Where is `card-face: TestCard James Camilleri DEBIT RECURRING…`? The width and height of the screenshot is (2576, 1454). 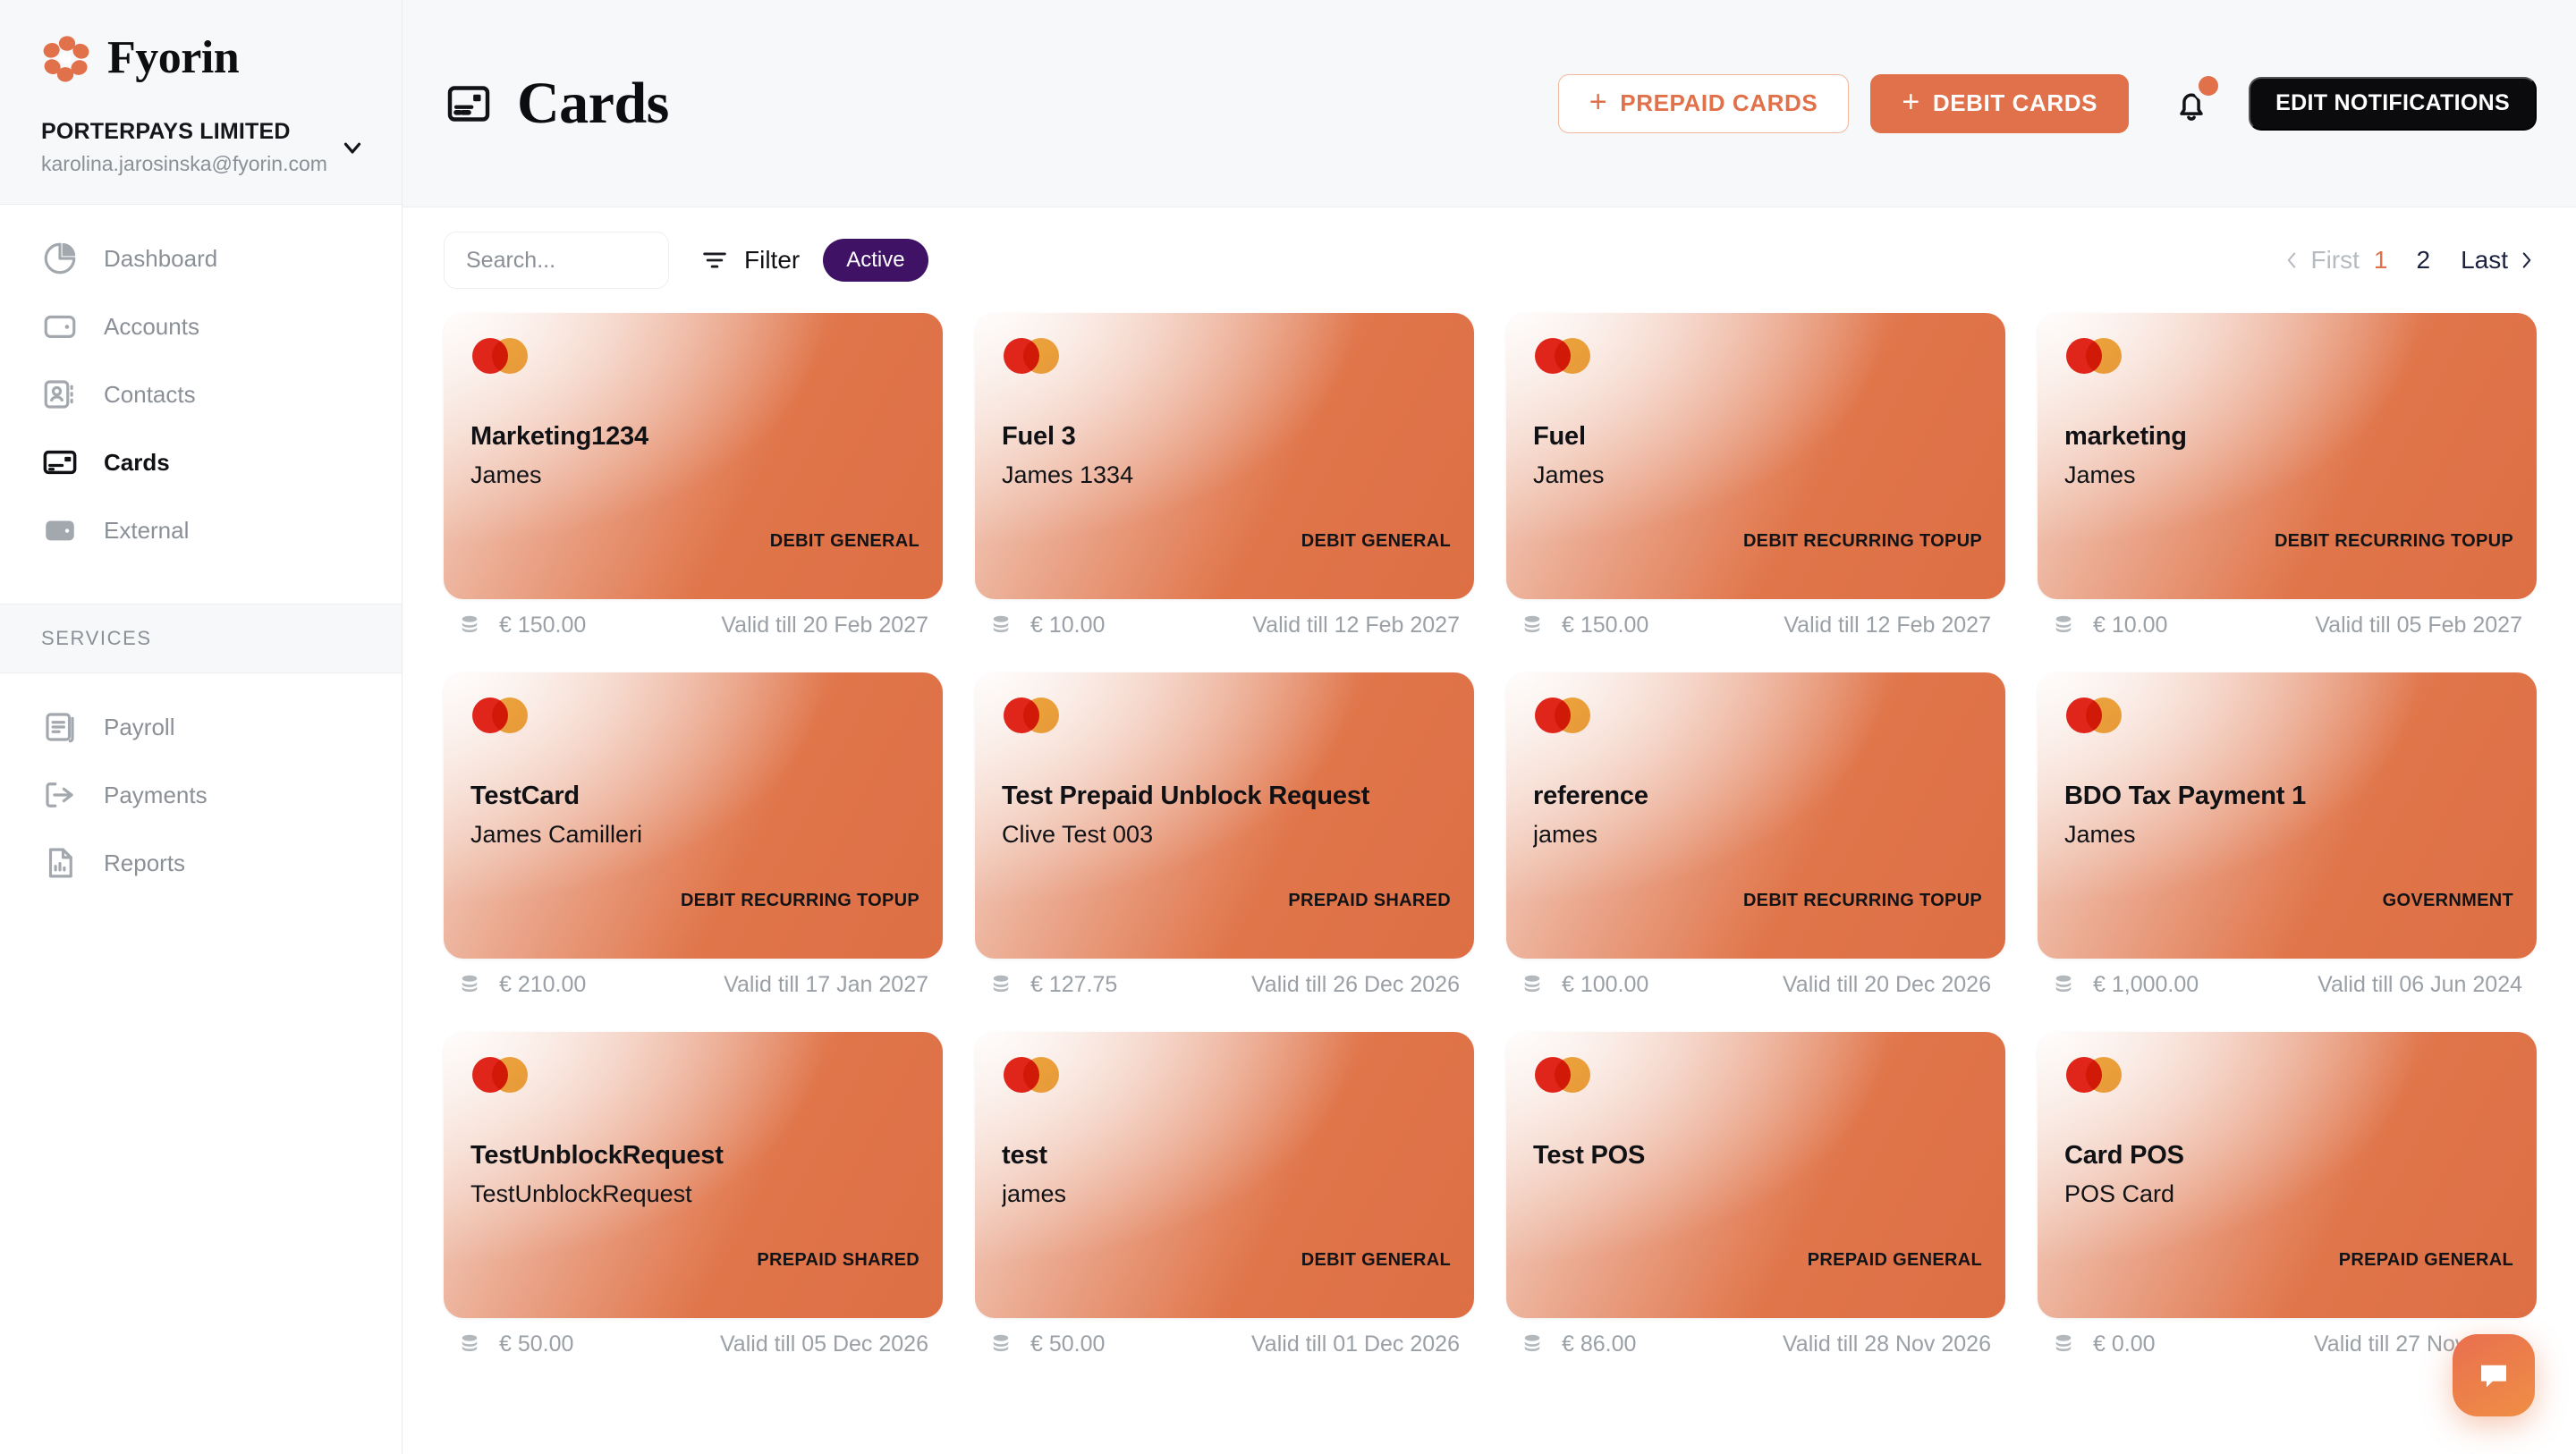
card-face: TestCard James Camilleri DEBIT RECURRING… is located at coordinates (693, 816).